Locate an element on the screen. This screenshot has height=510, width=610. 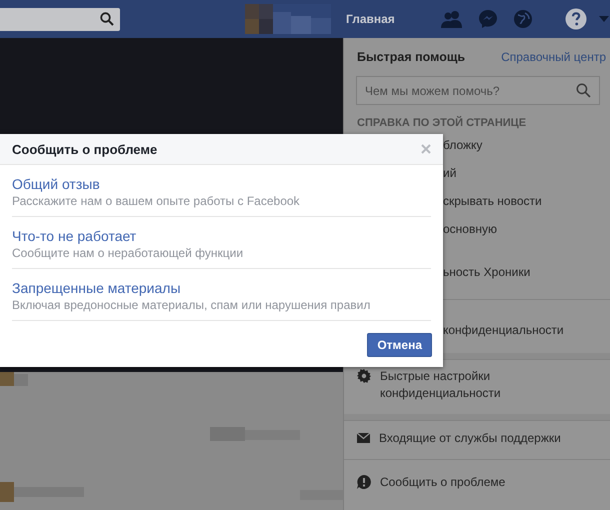
option-description: Расскажите нам о вашем опыте работы с Facebook is located at coordinates (156, 201).